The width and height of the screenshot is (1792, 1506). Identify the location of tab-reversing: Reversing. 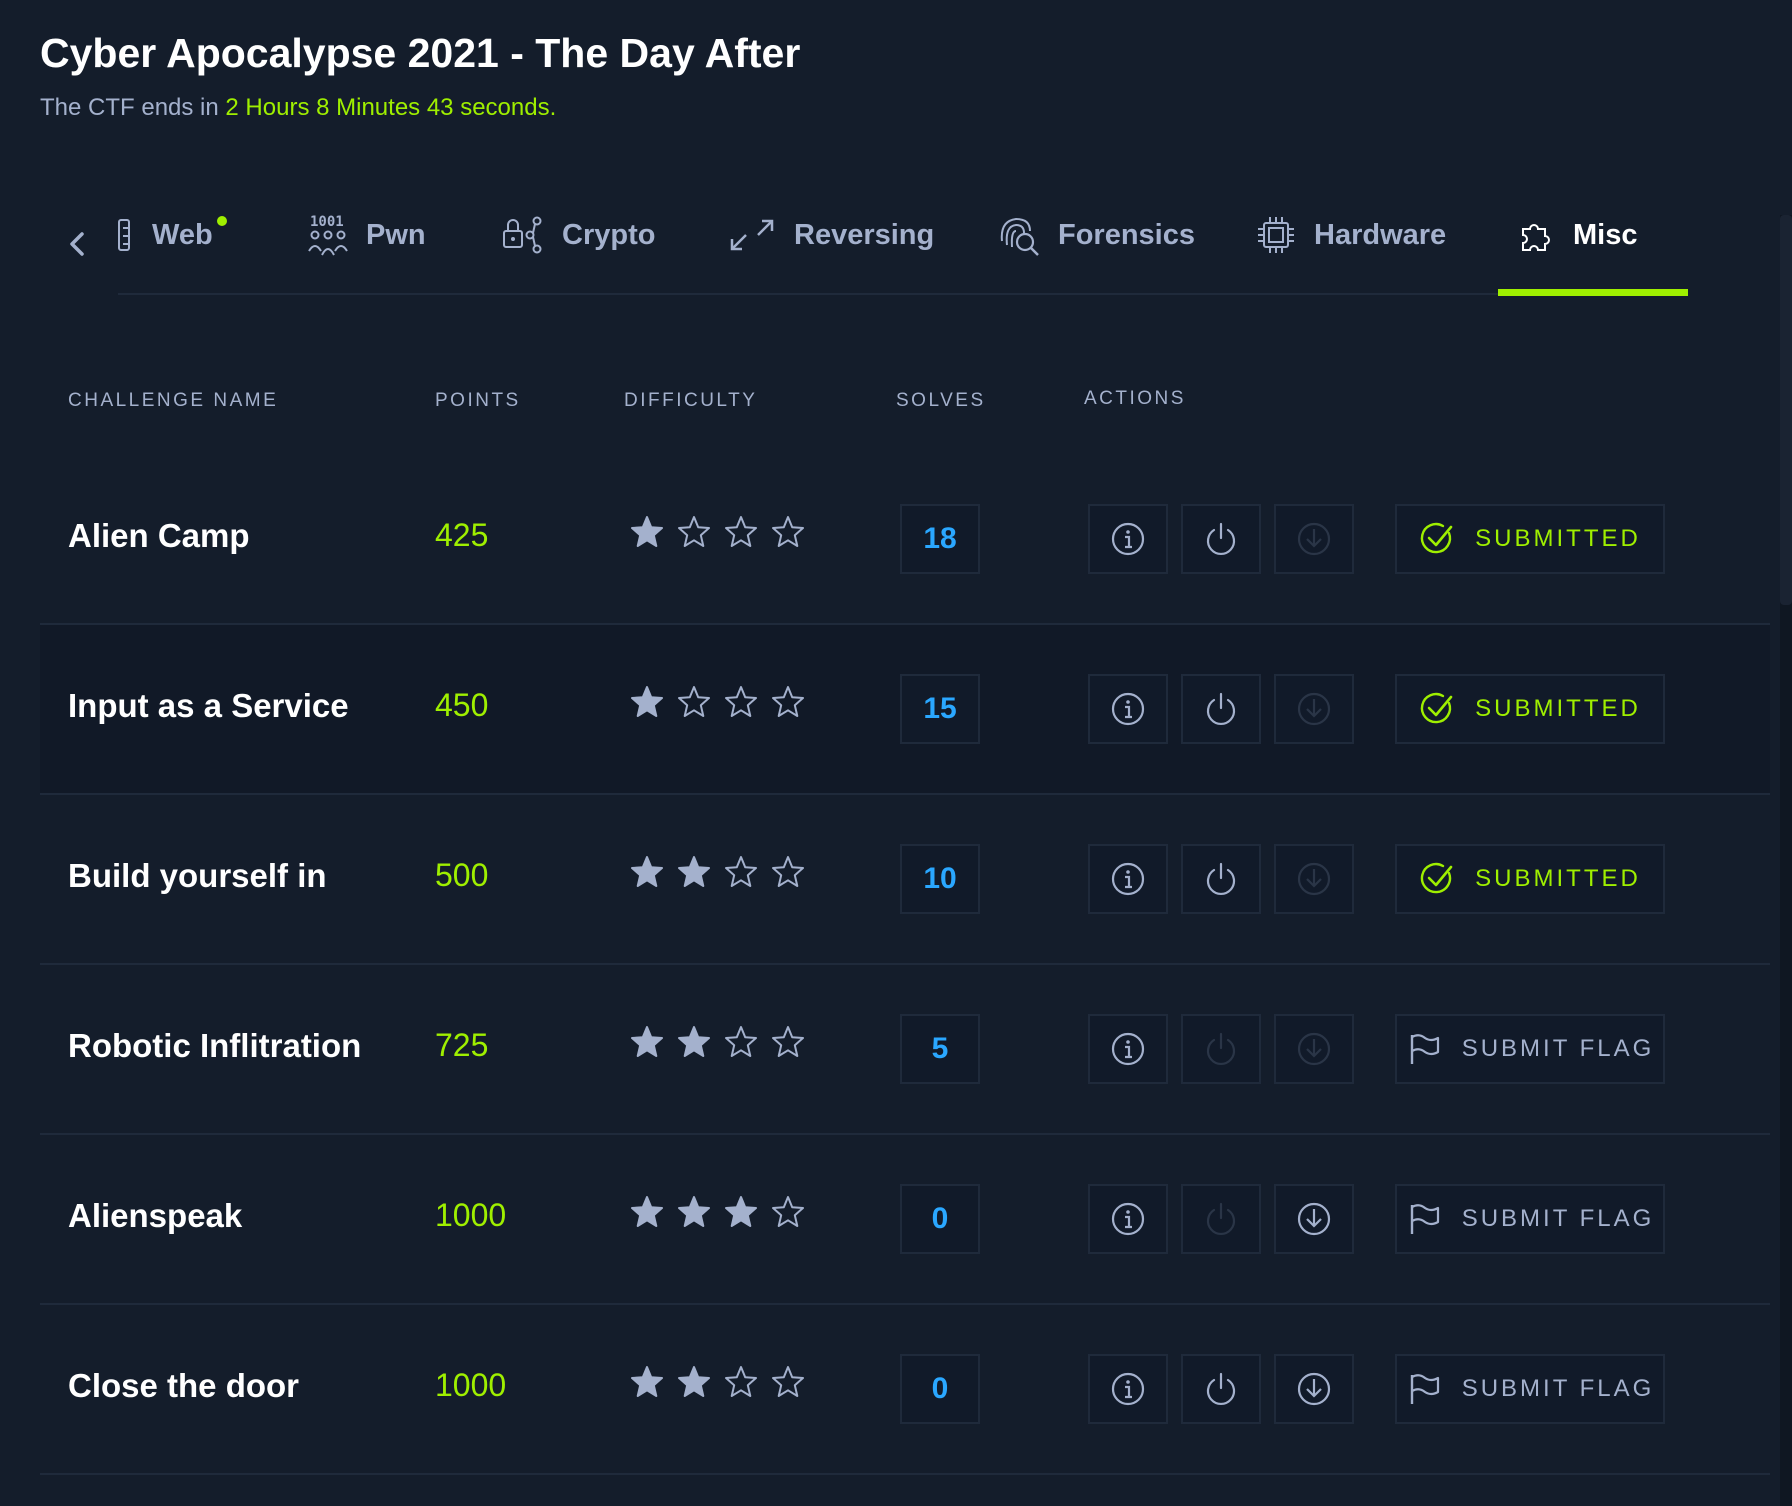
(831, 235).